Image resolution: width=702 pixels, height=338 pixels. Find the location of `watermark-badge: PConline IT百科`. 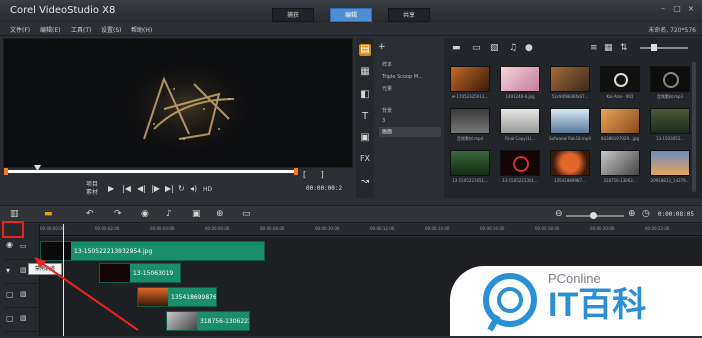

watermark-badge: PConline IT百科 is located at coordinates (576, 301).